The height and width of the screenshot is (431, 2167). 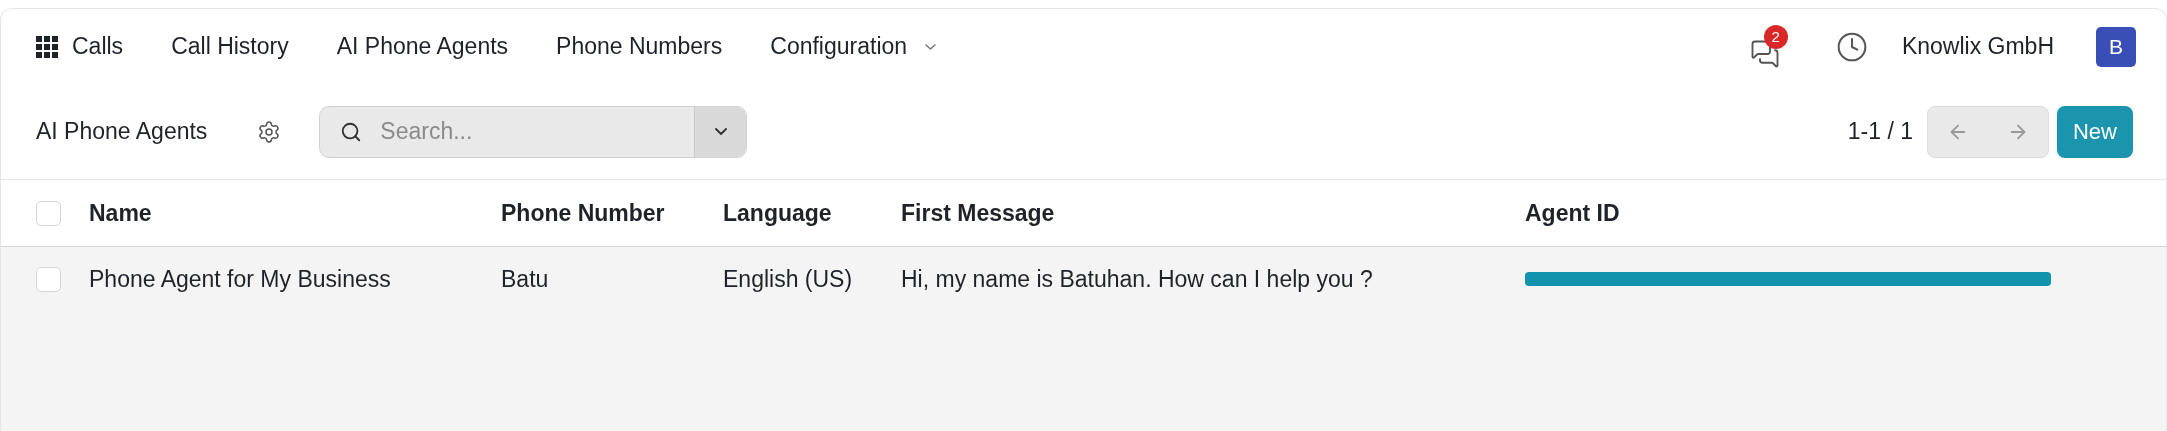 What do you see at coordinates (583, 212) in the screenshot?
I see `column-header: Phone Number` at bounding box center [583, 212].